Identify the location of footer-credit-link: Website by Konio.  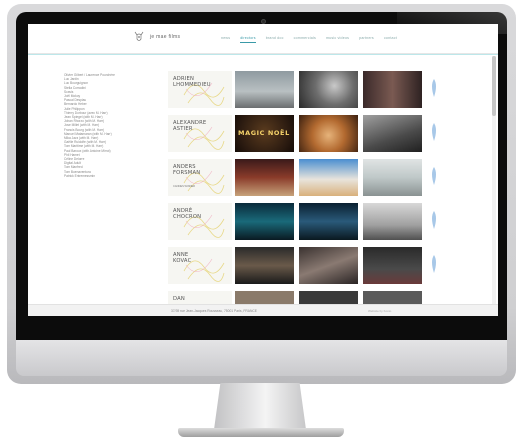
(379, 311).